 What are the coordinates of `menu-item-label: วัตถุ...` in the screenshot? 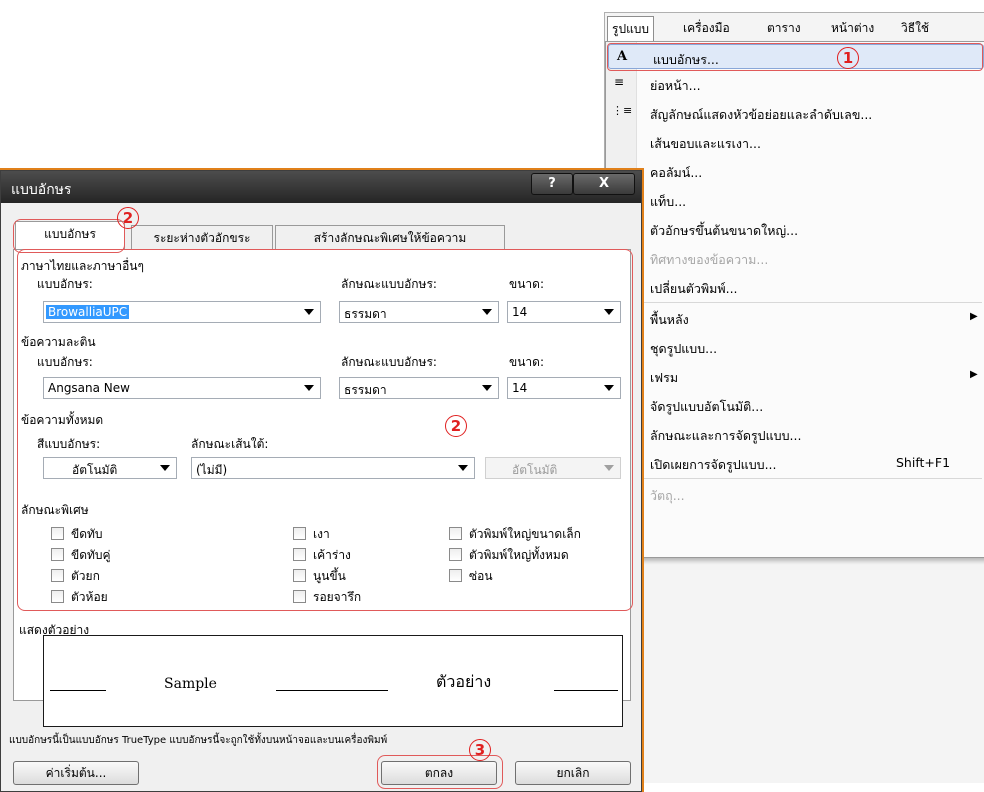 It's located at (667, 495).